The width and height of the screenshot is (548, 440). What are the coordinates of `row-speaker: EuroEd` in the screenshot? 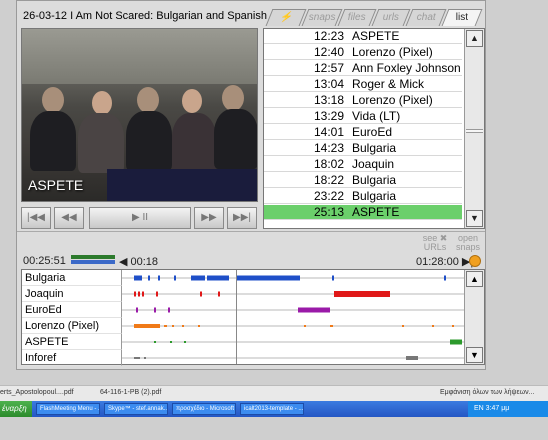 It's located at (372, 132).